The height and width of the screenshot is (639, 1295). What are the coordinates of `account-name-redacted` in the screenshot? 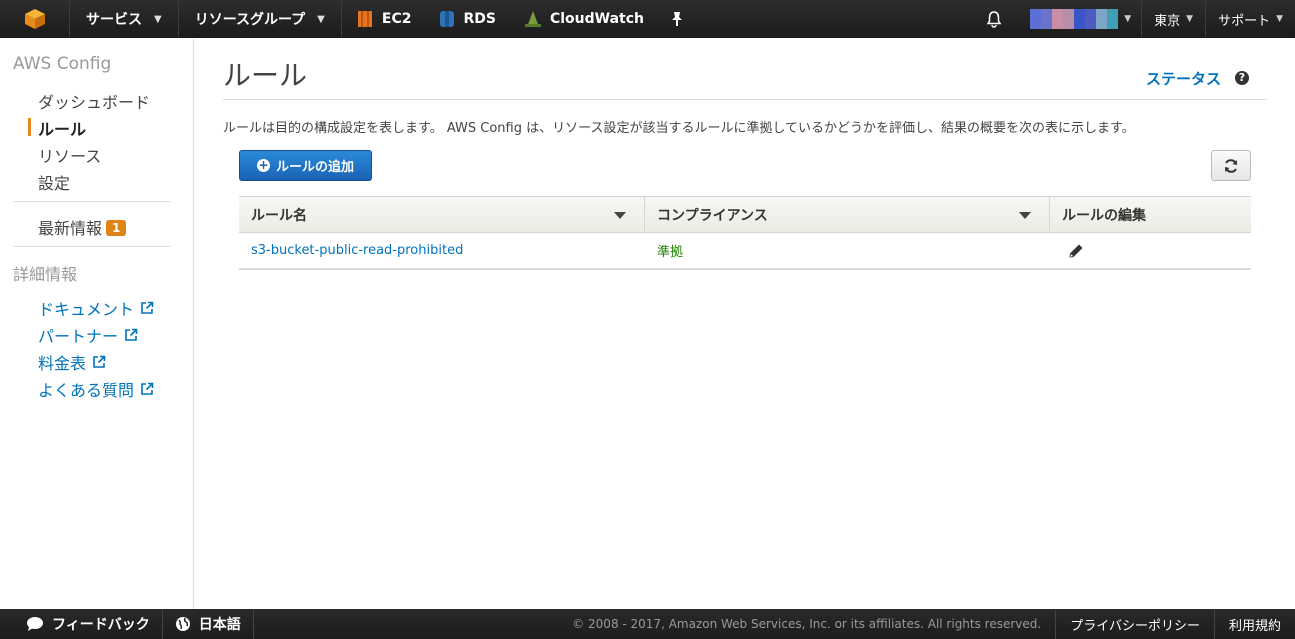 It's located at (1074, 19).